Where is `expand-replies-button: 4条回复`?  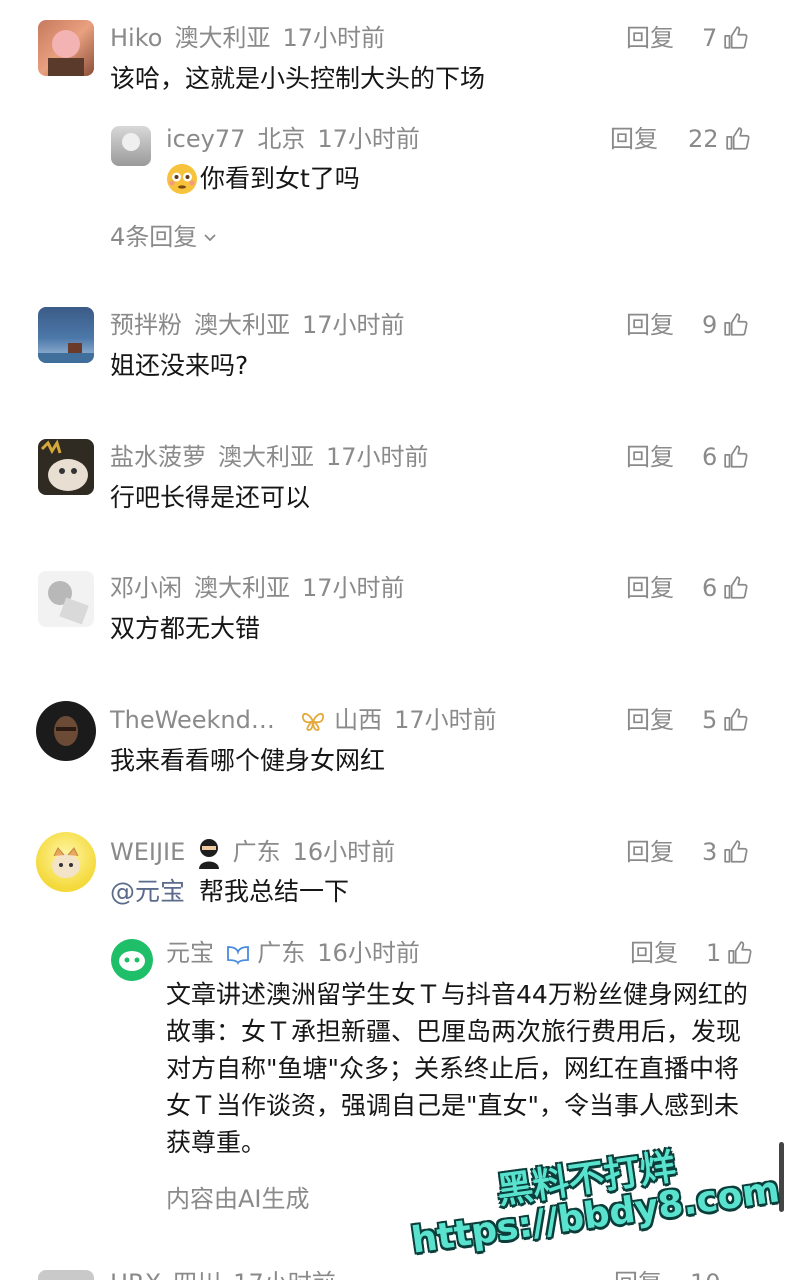 expand-replies-button: 4条回复 is located at coordinates (164, 237).